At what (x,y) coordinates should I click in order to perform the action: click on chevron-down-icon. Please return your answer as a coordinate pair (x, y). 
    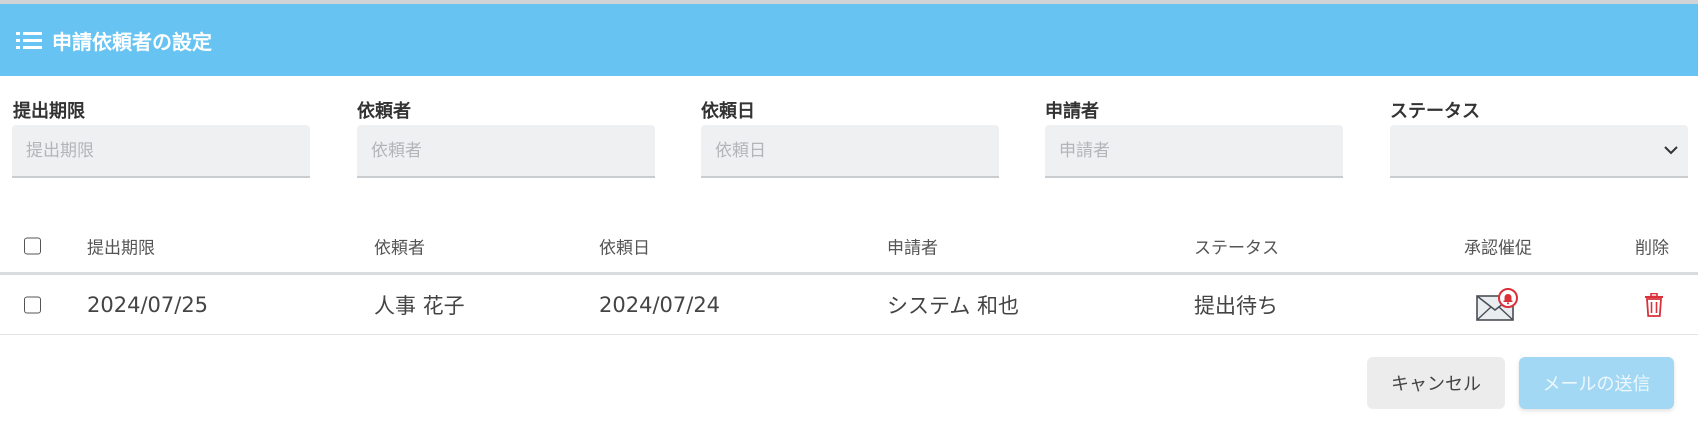
    Looking at the image, I should click on (1671, 150).